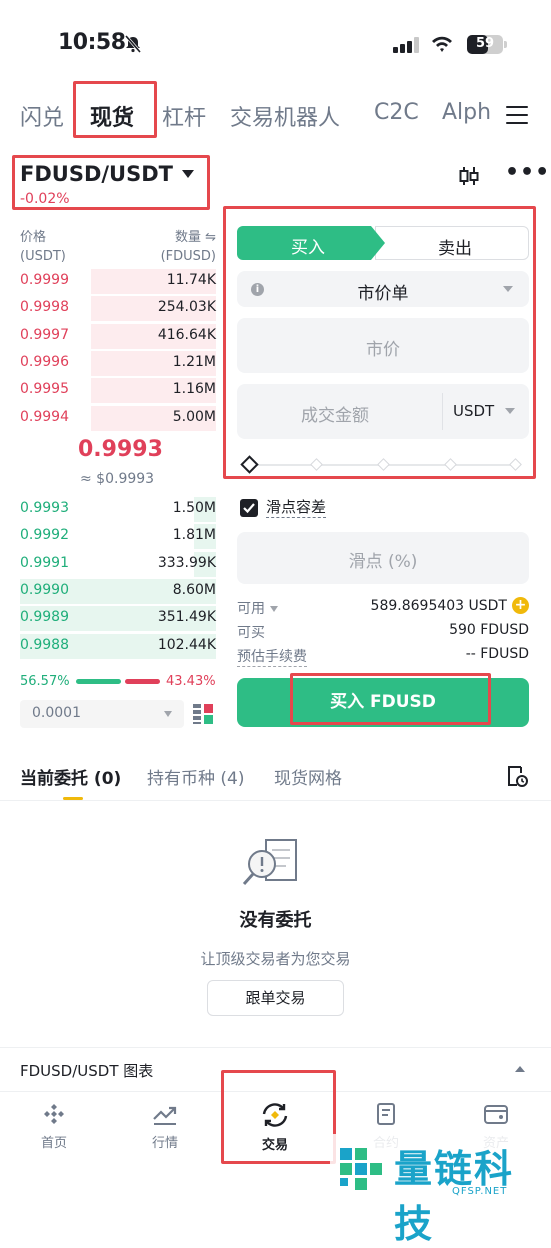  I want to click on ask-row: 0.9997 416.64K, so click(118, 336).